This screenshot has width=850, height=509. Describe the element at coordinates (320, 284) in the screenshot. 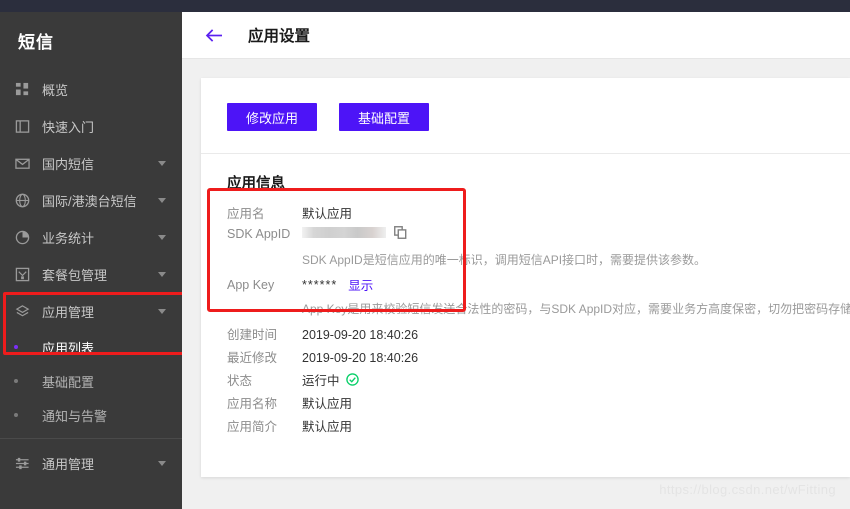

I see `app-key-masked-value: ******` at that location.